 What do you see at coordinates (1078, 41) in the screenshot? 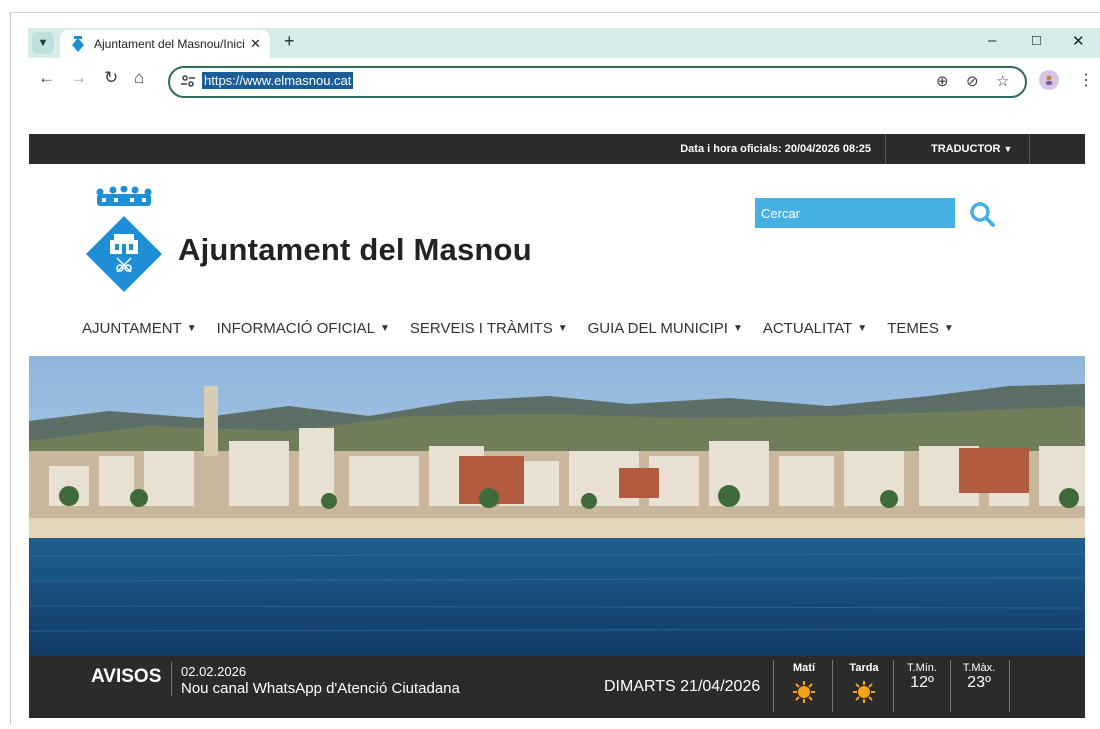
I see `close-window-icon: ✕` at bounding box center [1078, 41].